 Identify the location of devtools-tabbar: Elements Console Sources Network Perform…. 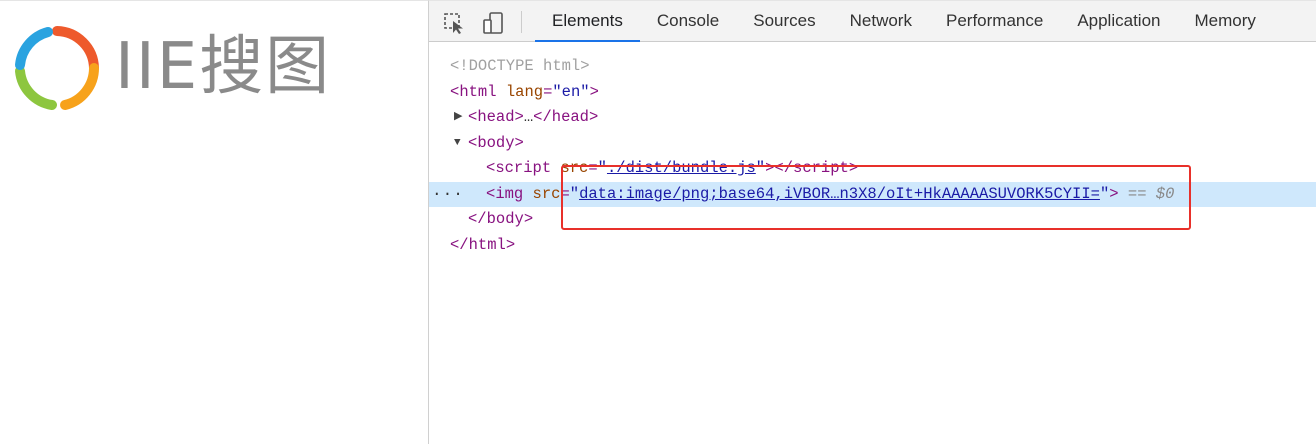
(872, 21).